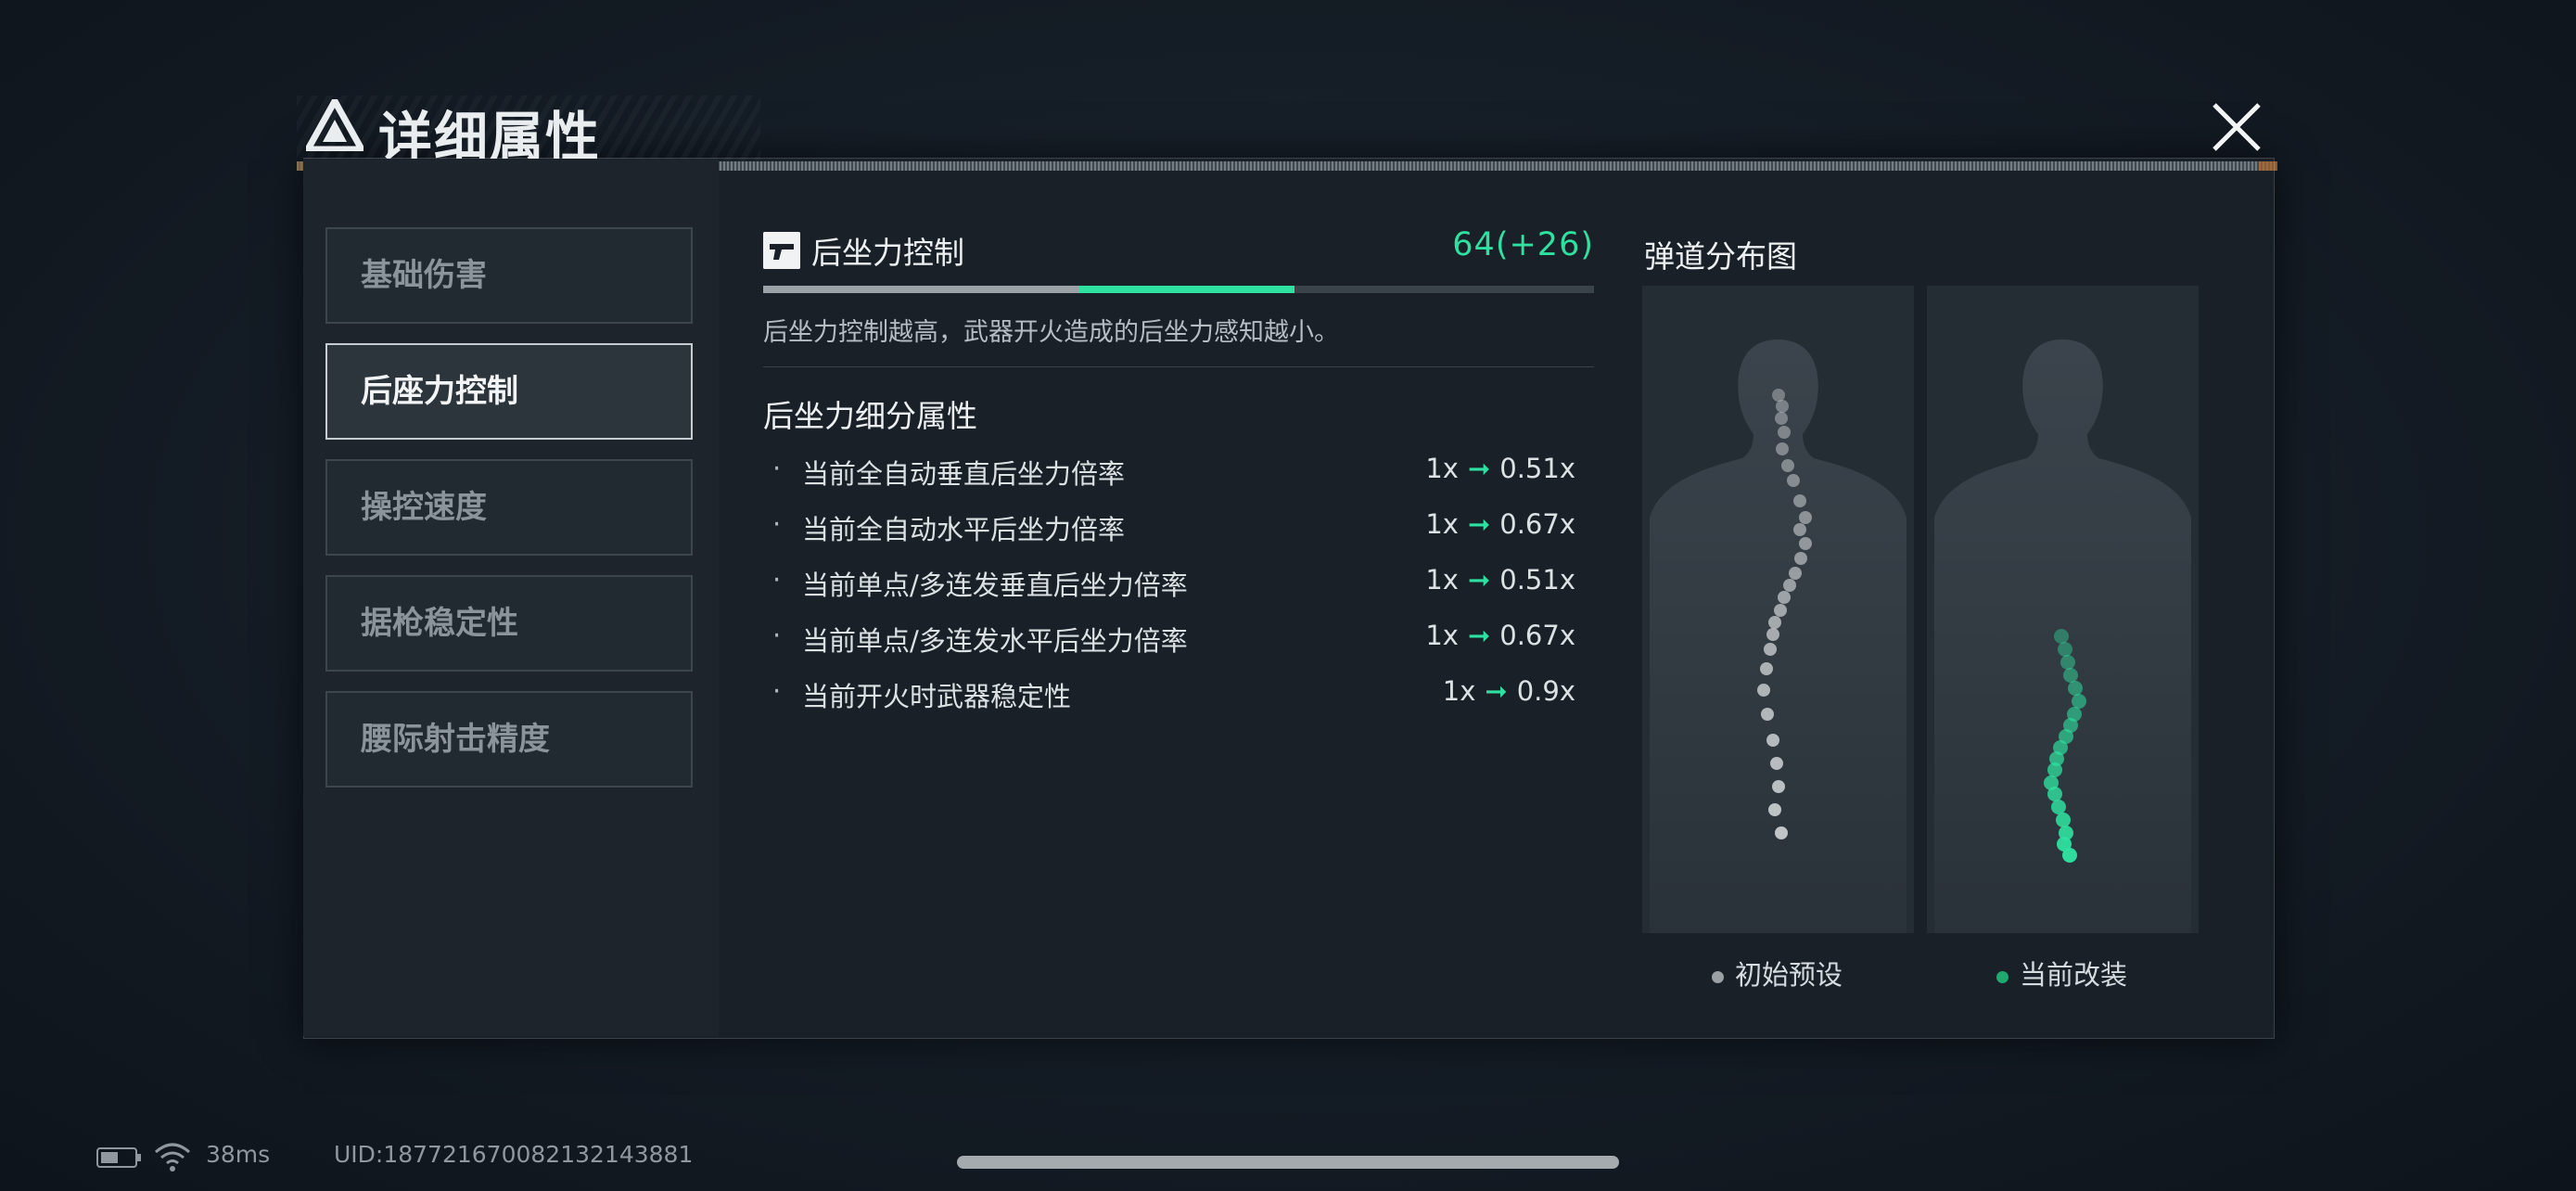 This screenshot has height=1191, width=2576. What do you see at coordinates (1287, 129) in the screenshot?
I see `modal-title-bar: 详细属性` at bounding box center [1287, 129].